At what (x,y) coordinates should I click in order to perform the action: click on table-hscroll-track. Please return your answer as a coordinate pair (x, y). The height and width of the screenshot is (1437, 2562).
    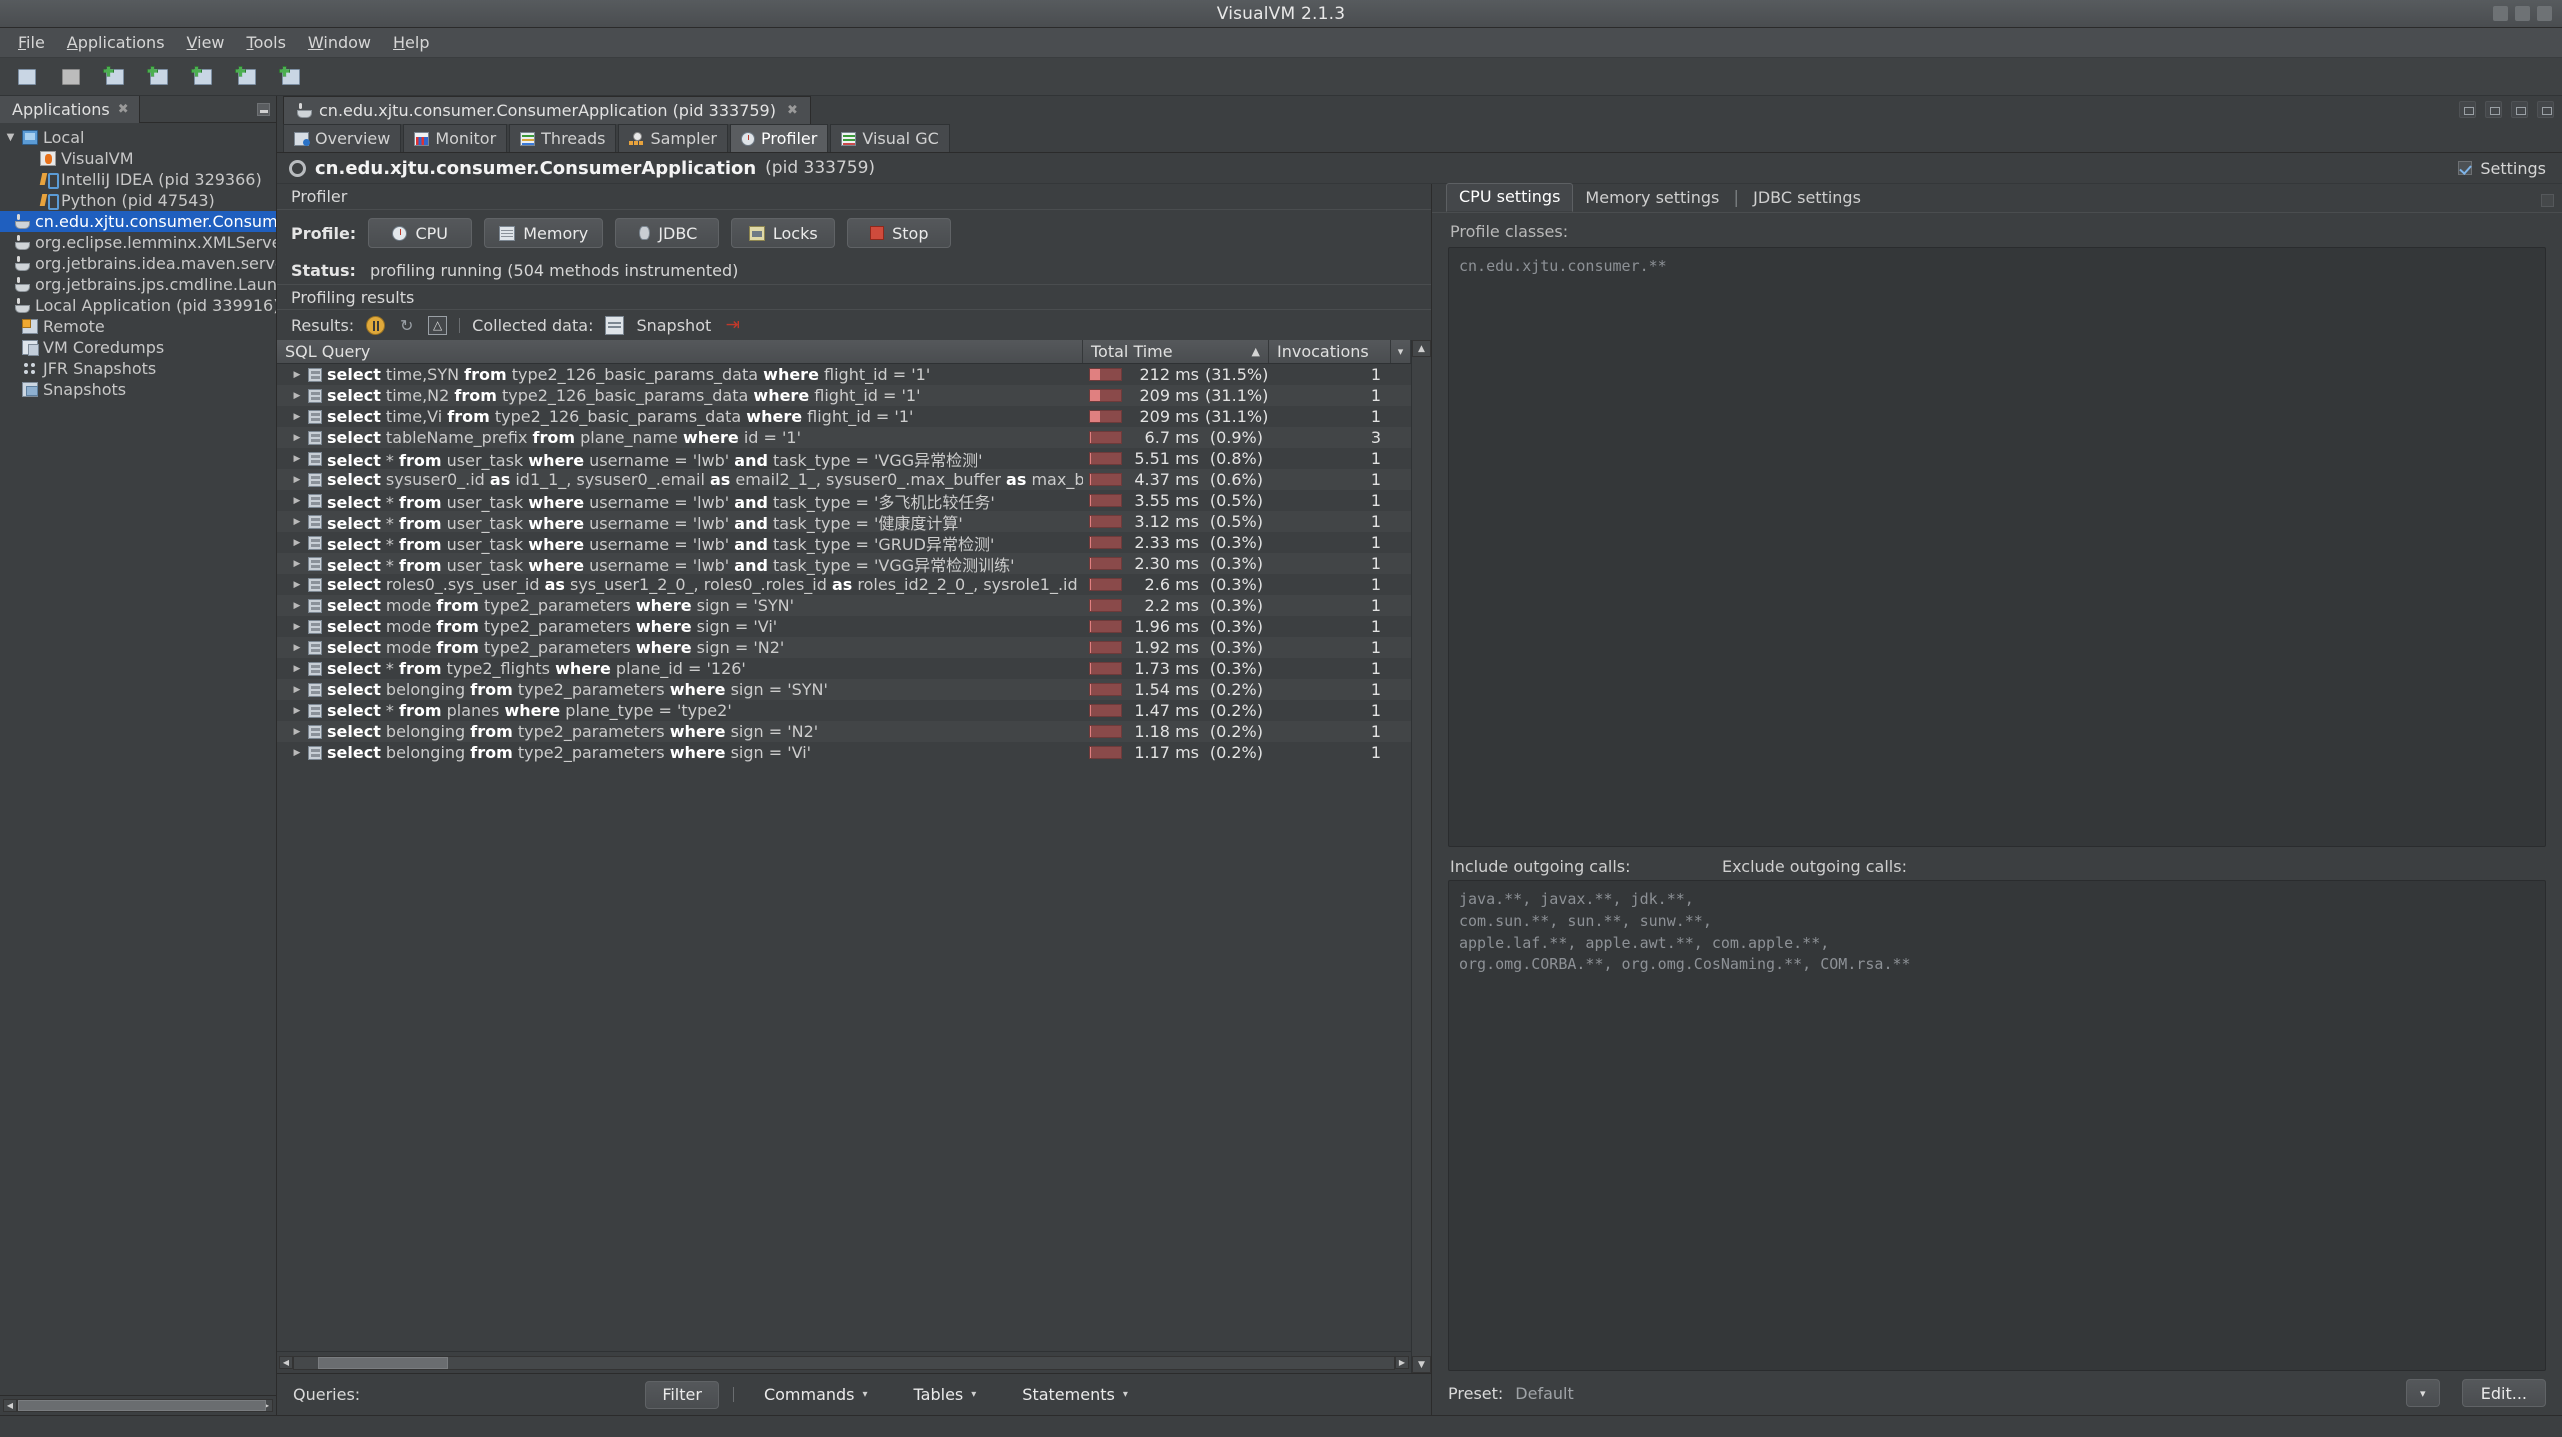
    Looking at the image, I should click on (844, 1362).